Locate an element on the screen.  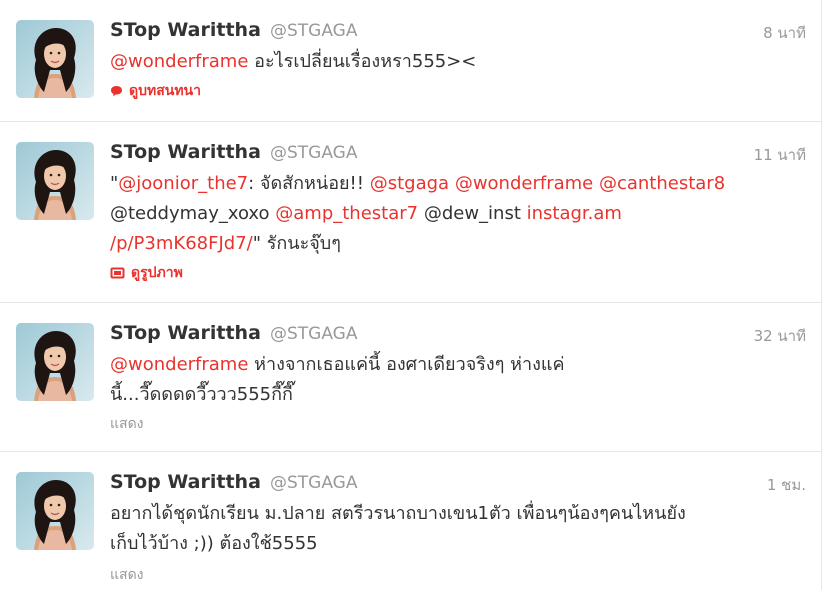
tweet-header: STop Warittha @STGAGA 11 นาที is located at coordinates (458, 155).